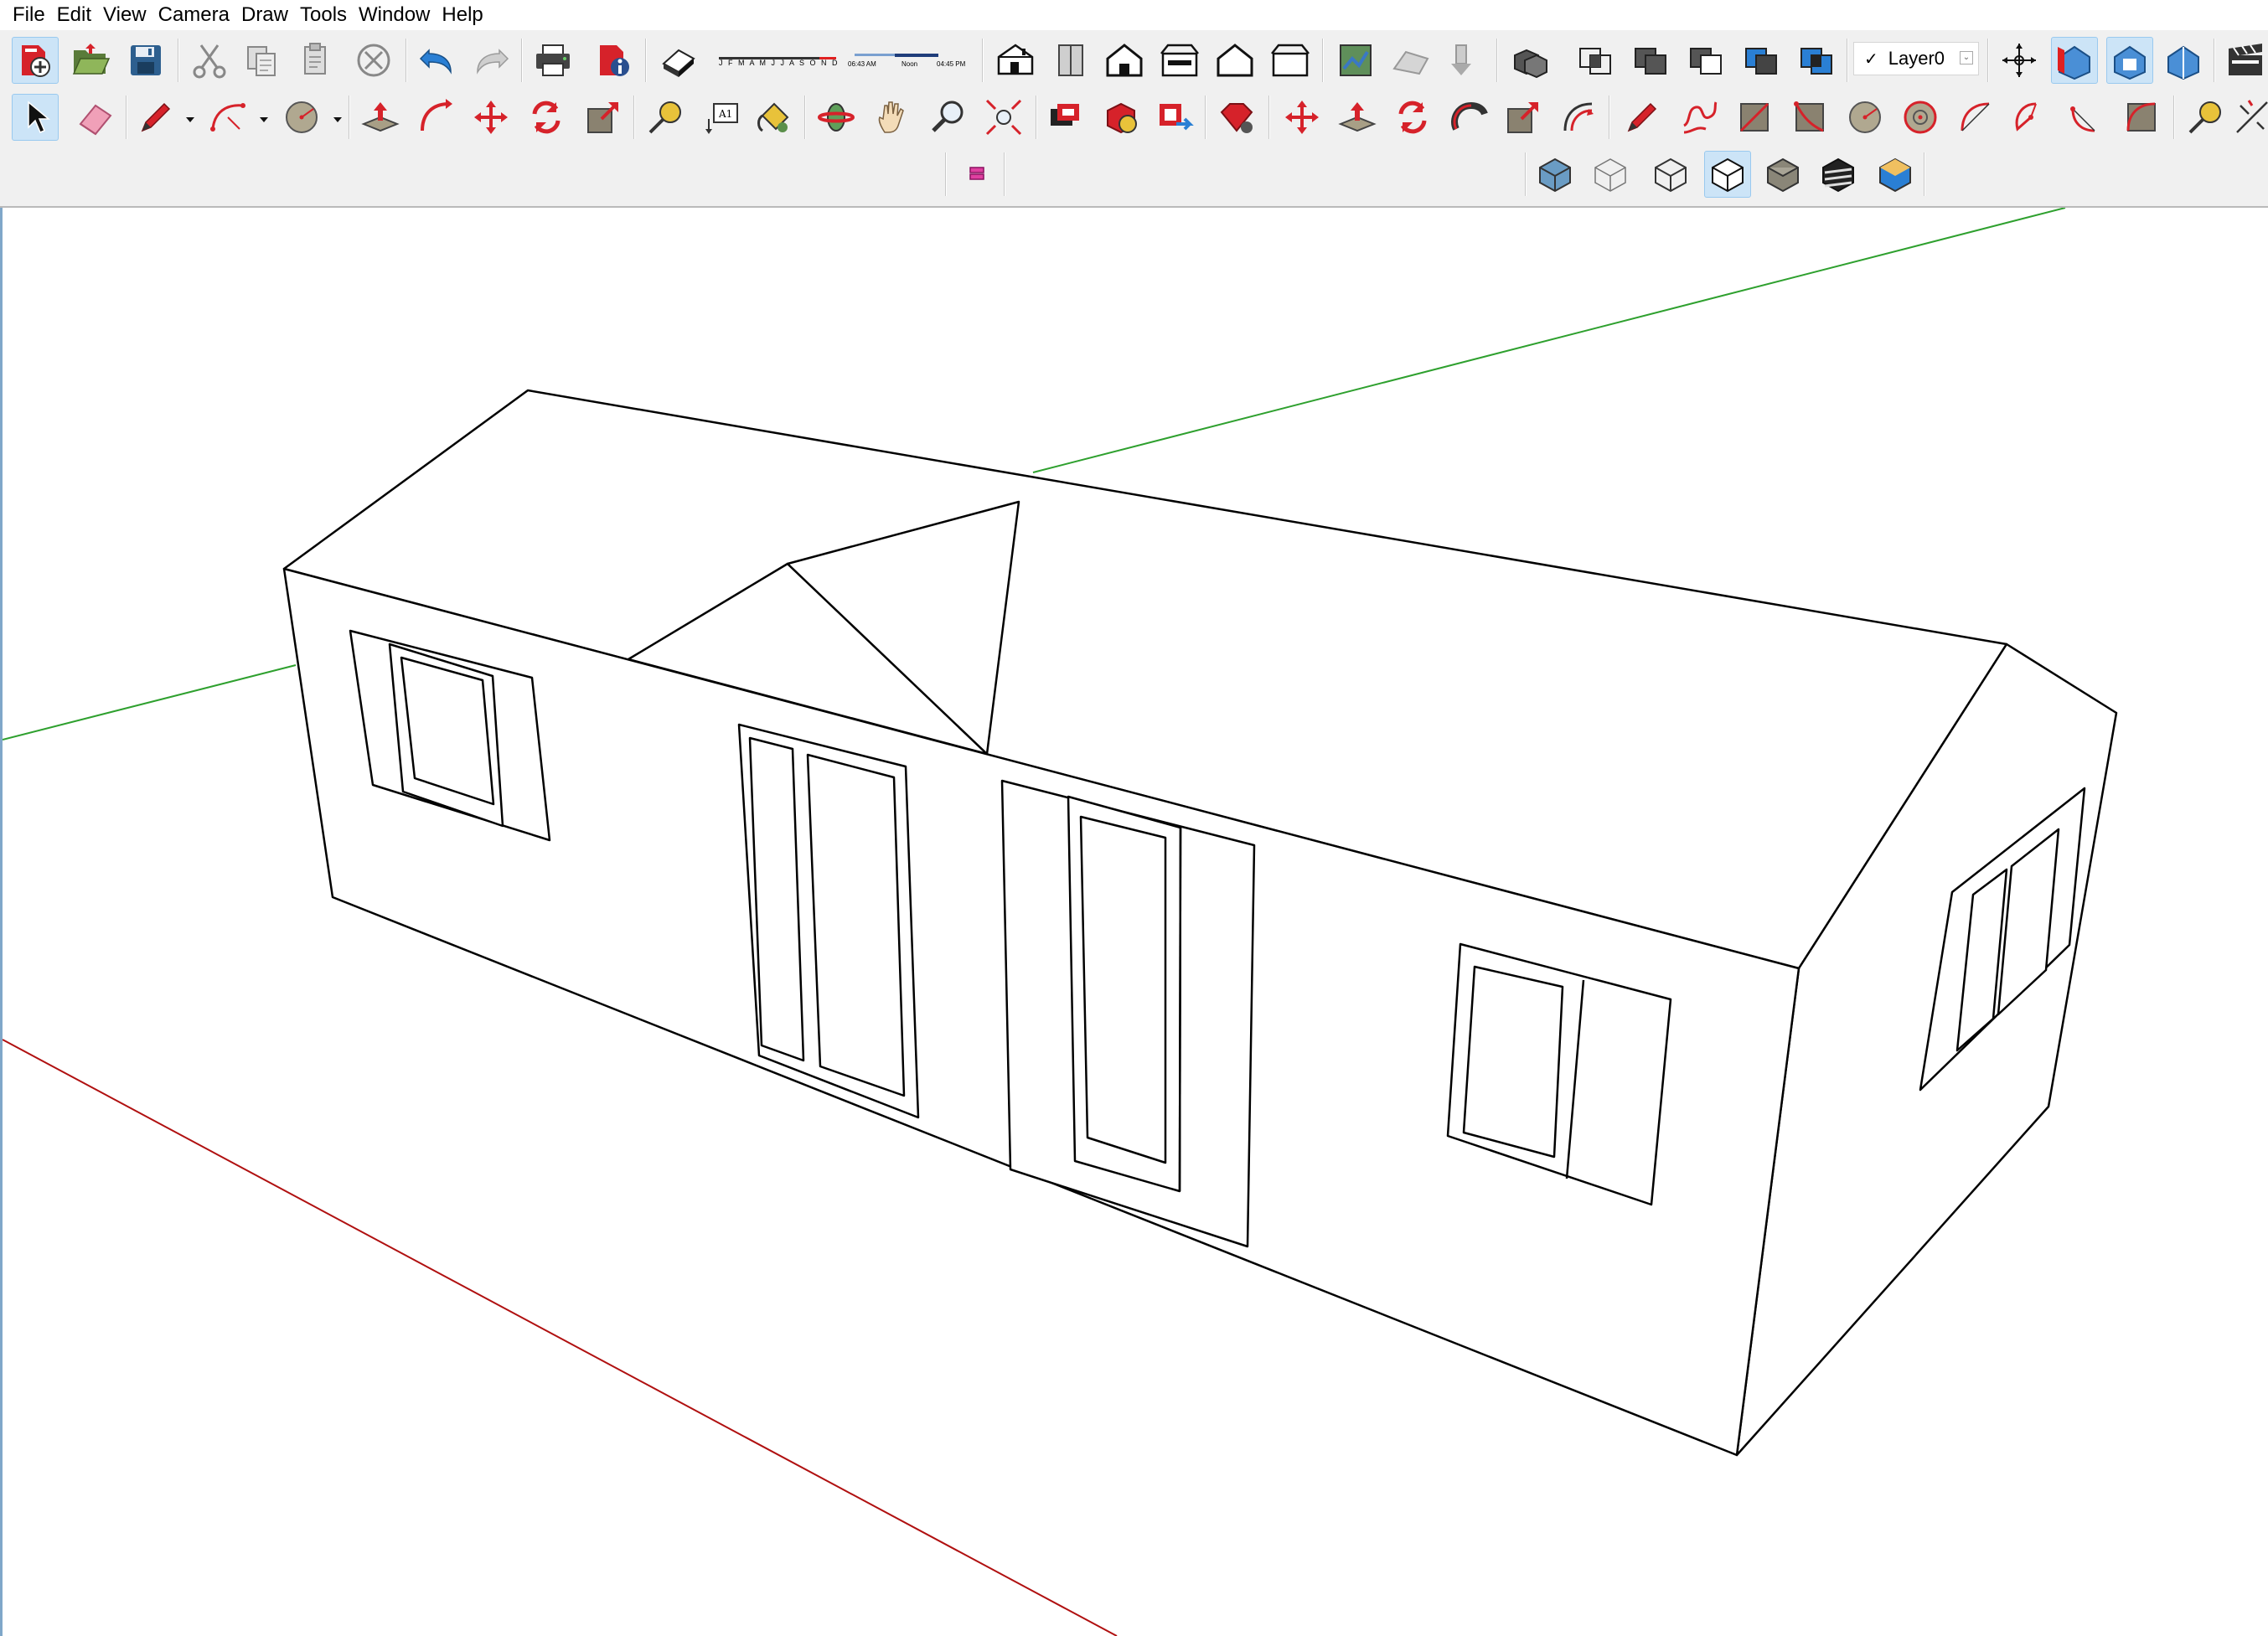 The image size is (2268, 1636). Describe the element at coordinates (2074, 60) in the screenshot. I see `section-plane-button` at that location.